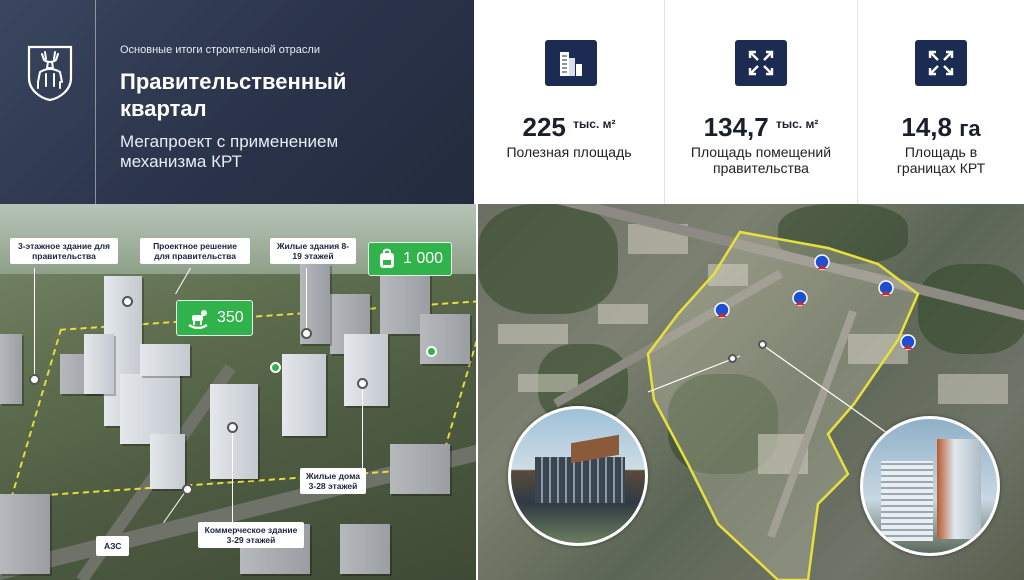 The image size is (1024, 580). I want to click on page-subtitle: Мегапроект с применением механизма КРТ, so click(229, 151).